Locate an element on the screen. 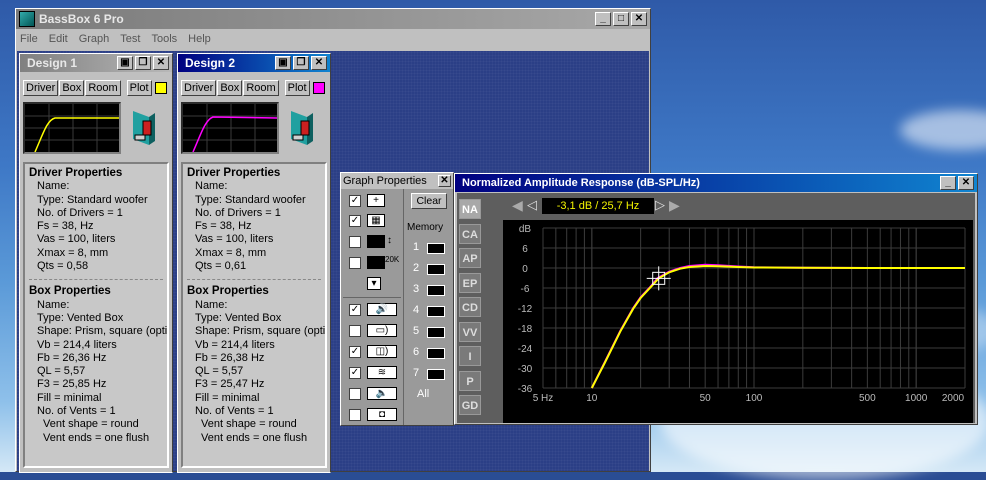 The image size is (986, 480). step-left-icon: ◁ is located at coordinates (532, 205).